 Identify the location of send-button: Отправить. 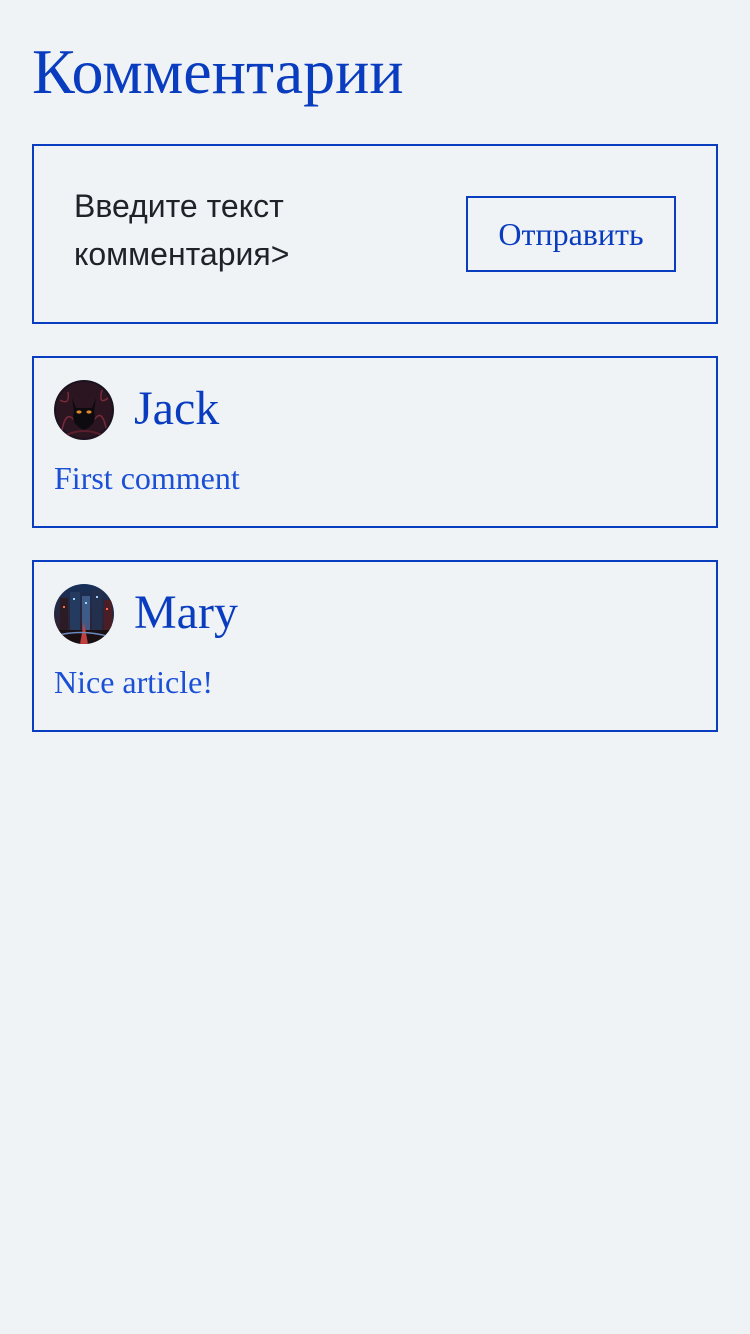
(571, 234).